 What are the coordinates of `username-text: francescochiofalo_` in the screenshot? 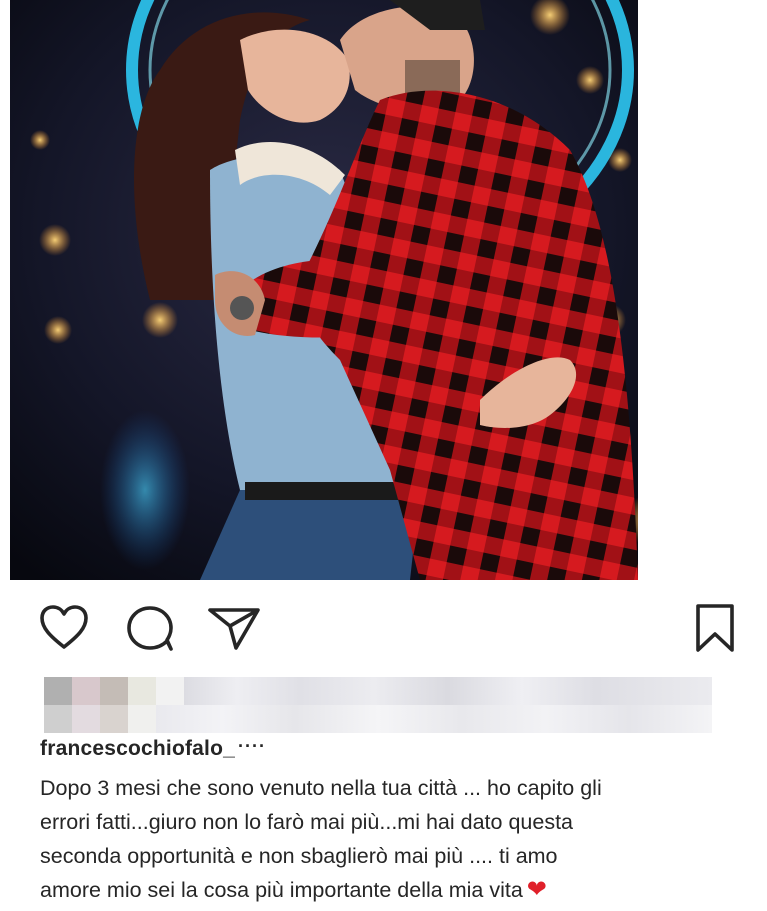 It's located at (137, 748).